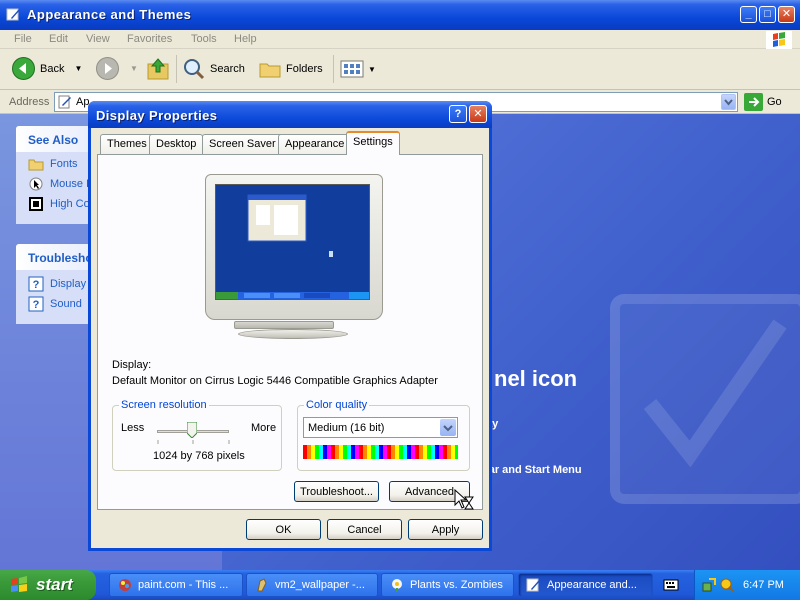 The width and height of the screenshot is (800, 600). What do you see at coordinates (400, 39) in the screenshot?
I see `menu-bar: File Edit View Favorites Tools Help` at bounding box center [400, 39].